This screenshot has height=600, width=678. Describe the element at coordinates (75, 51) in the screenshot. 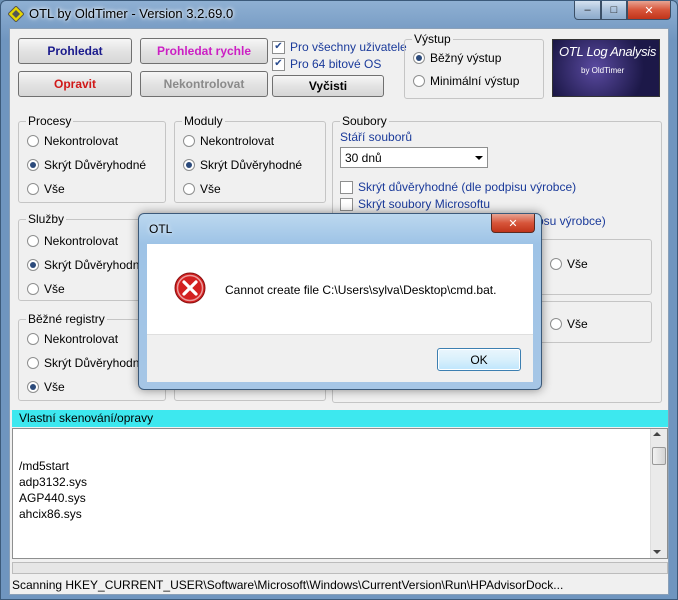

I see `scan-button: Prohledat` at that location.